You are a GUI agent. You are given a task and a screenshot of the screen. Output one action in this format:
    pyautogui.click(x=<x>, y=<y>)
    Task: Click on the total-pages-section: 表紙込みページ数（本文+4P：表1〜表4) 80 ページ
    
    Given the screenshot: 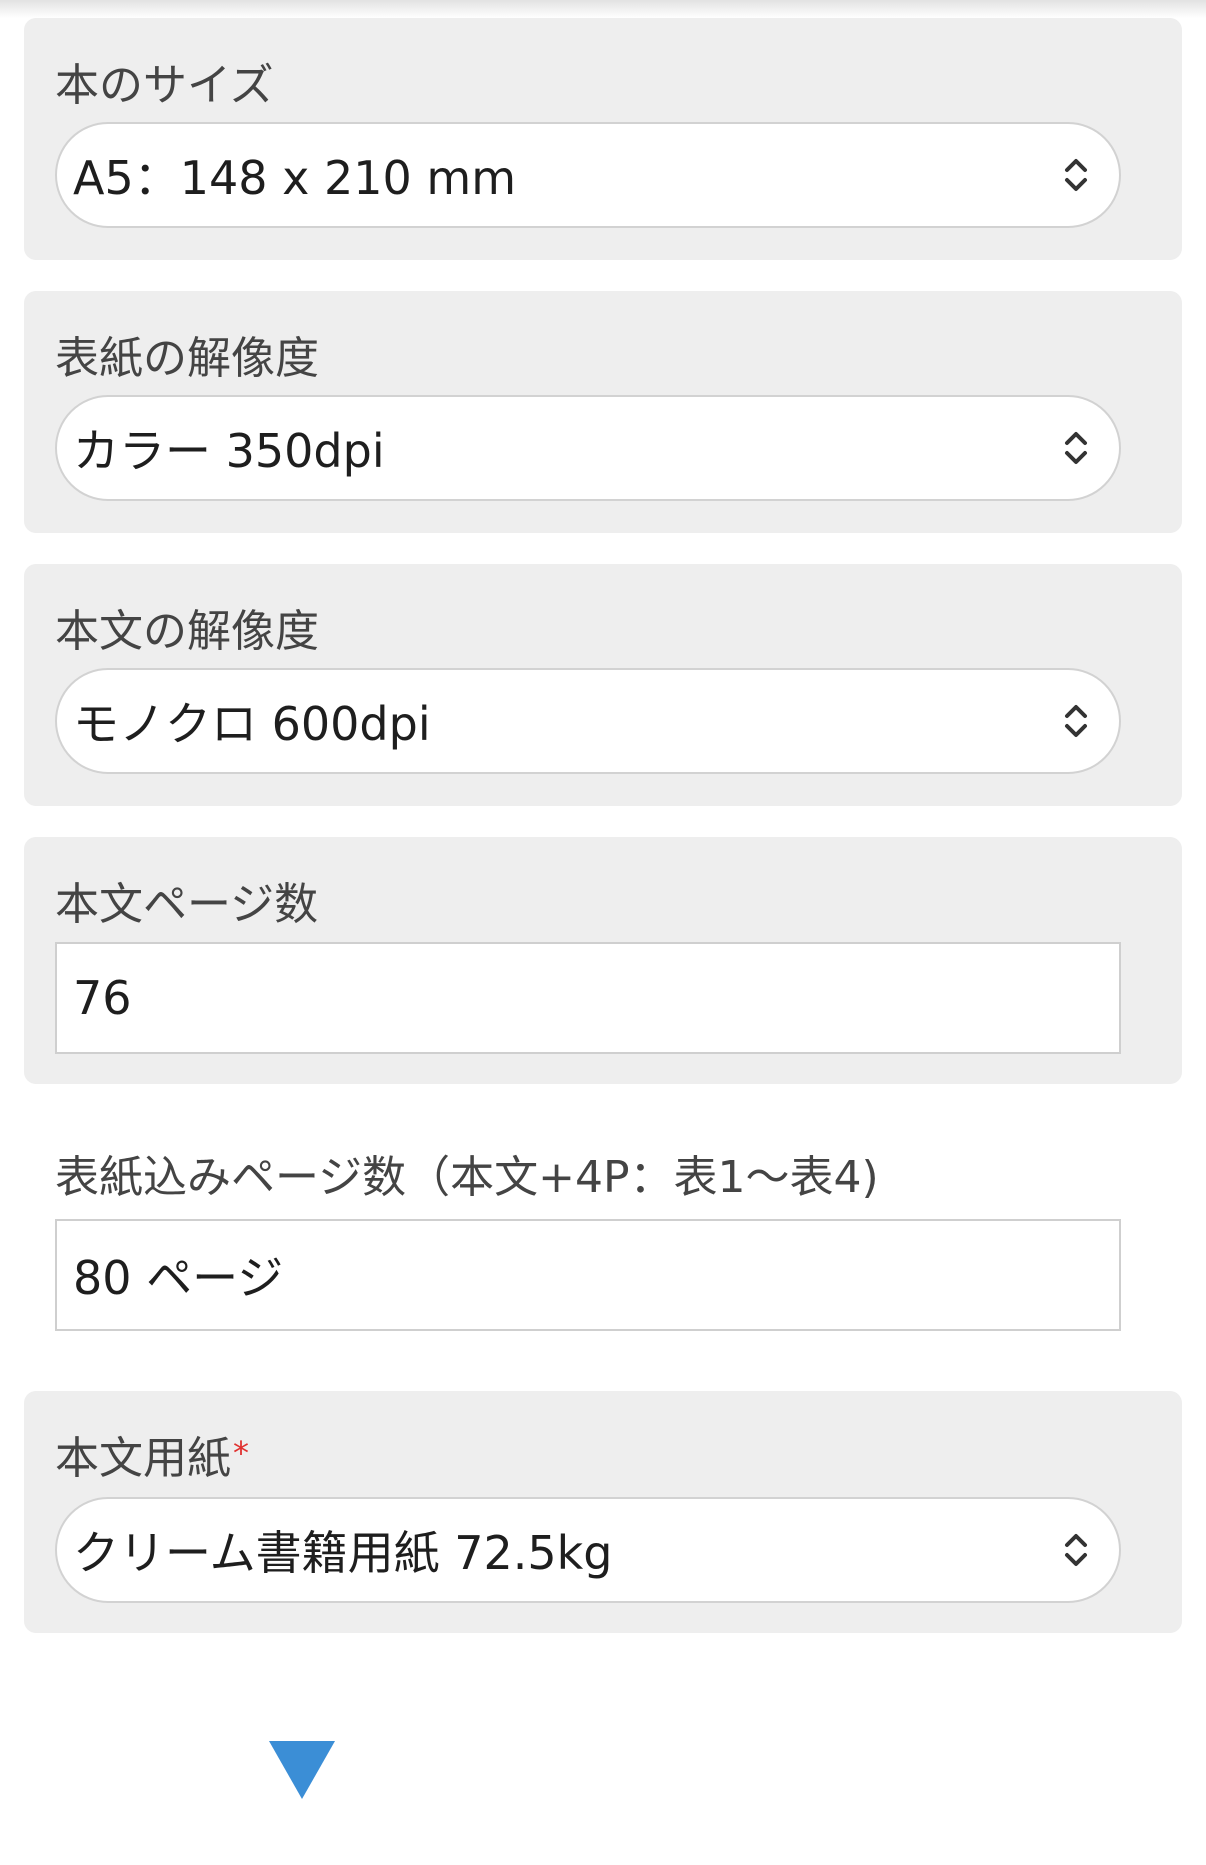 What is the action you would take?
    pyautogui.click(x=603, y=1248)
    